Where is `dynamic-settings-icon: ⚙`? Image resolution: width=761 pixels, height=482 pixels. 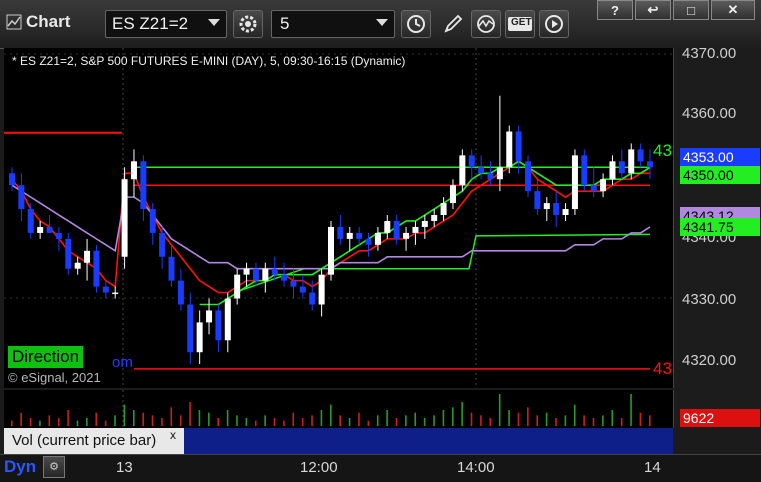 dynamic-settings-icon: ⚙ is located at coordinates (54, 467).